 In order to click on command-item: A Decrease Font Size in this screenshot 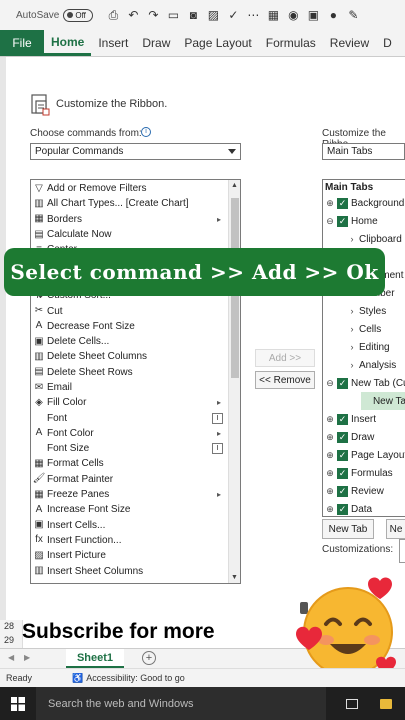, I will do `click(129, 326)`.